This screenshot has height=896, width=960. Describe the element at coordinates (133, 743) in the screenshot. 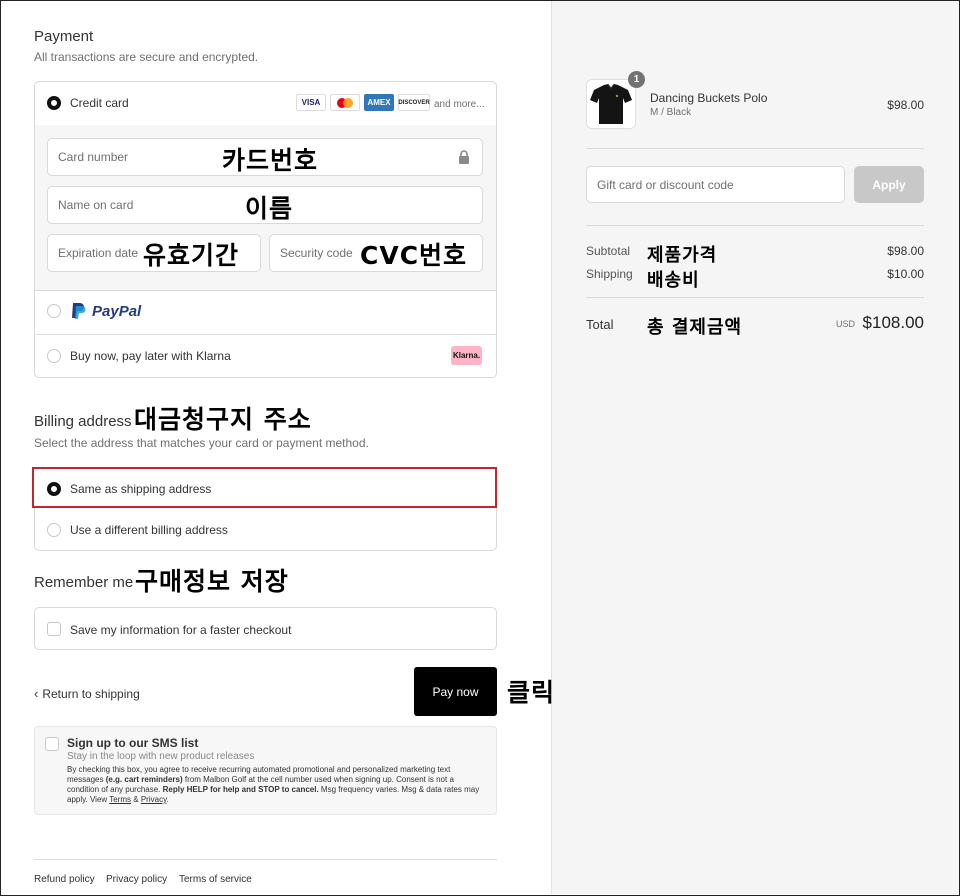

I see `sms-title: Sign up to our SMS list` at that location.